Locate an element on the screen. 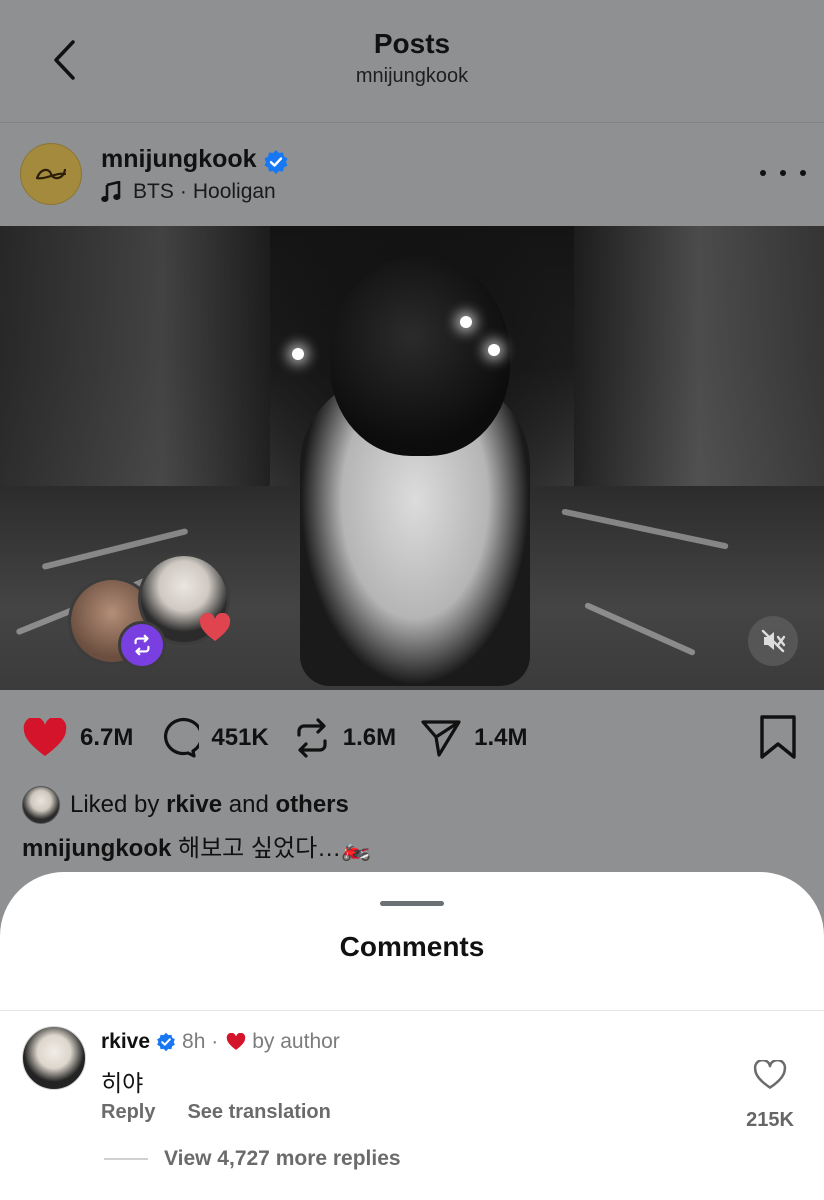  like-button: 6.7M is located at coordinates (77, 738).